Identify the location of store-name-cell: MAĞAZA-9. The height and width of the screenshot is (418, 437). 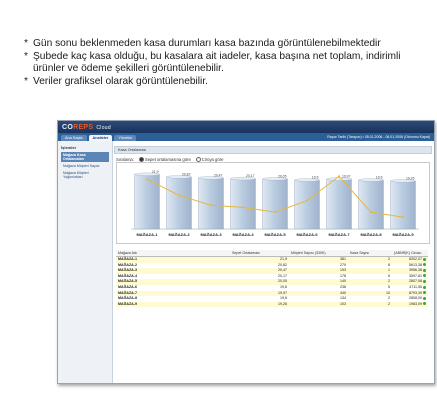
(173, 304).